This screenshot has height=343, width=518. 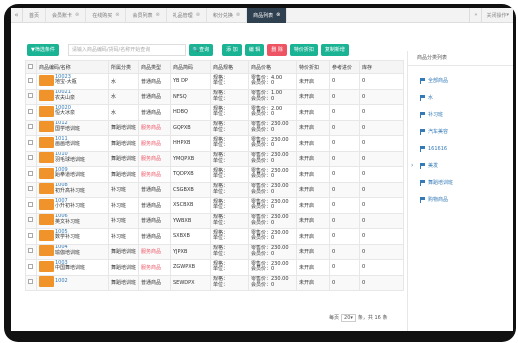 What do you see at coordinates (466, 114) in the screenshot?
I see `category-item: 补习班` at bounding box center [466, 114].